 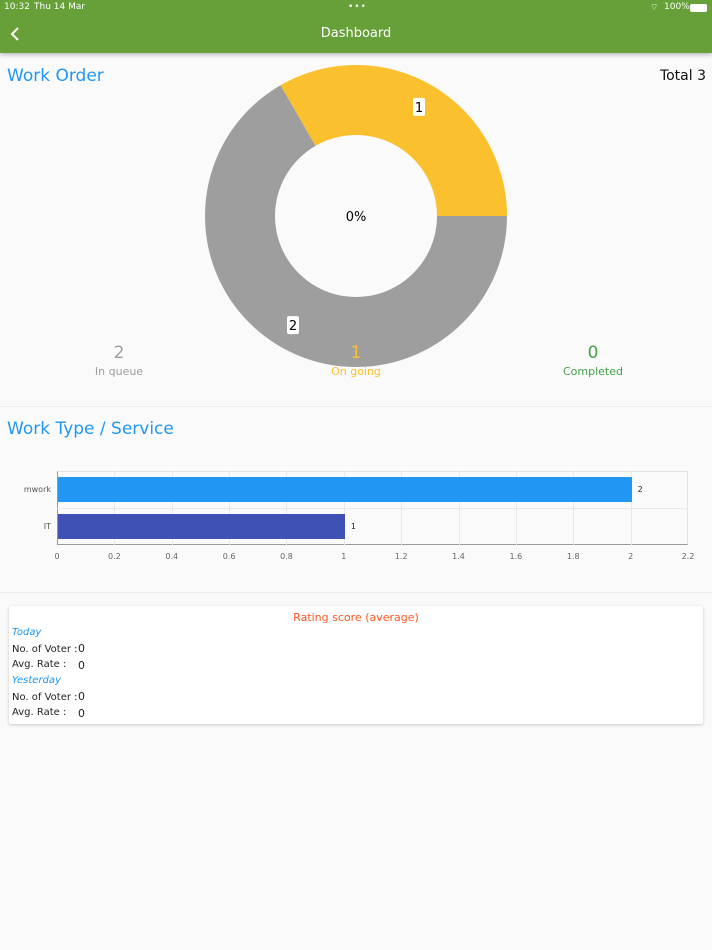 I want to click on yesterday-avg-label: Avg. Rate :, so click(x=39, y=712).